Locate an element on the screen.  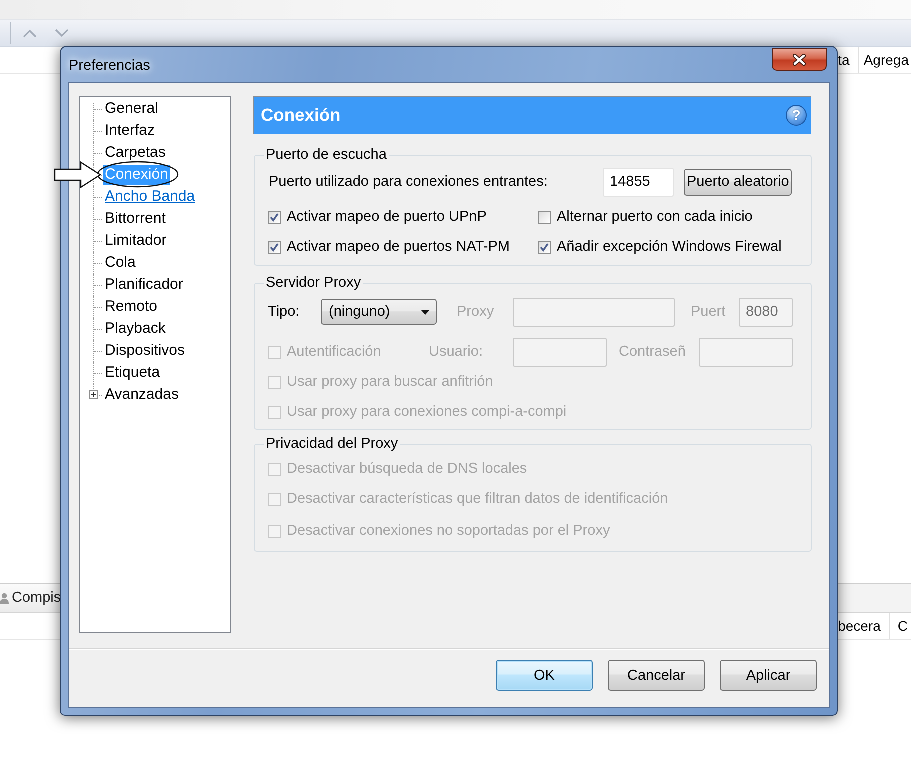
field-label: Contraseñ is located at coordinates (653, 352).